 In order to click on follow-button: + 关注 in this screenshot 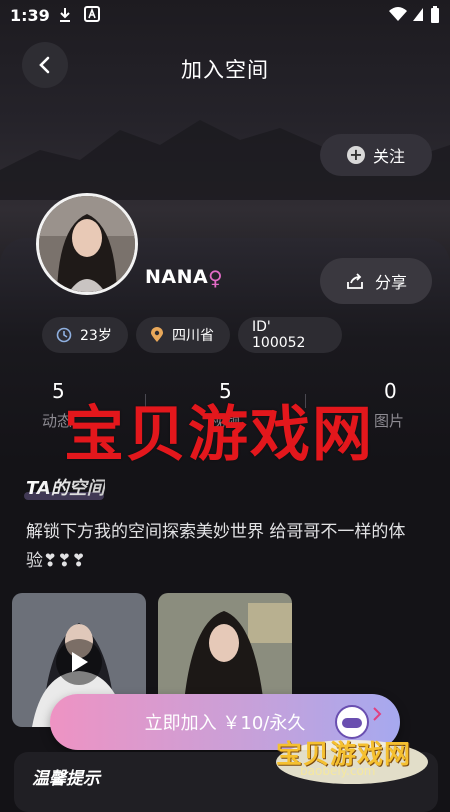, I will do `click(376, 155)`.